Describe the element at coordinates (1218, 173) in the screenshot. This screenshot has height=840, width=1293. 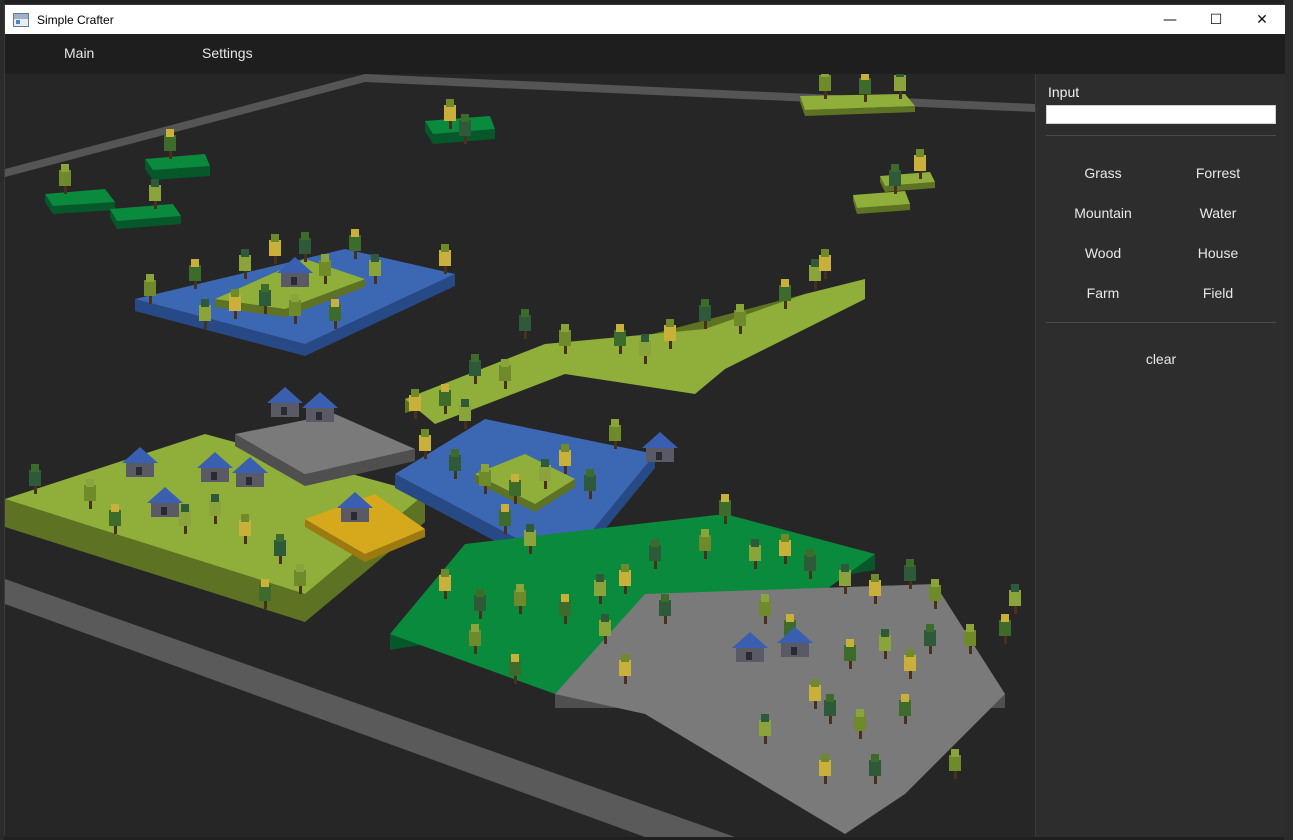
I see `forrest-button: Forrest` at that location.